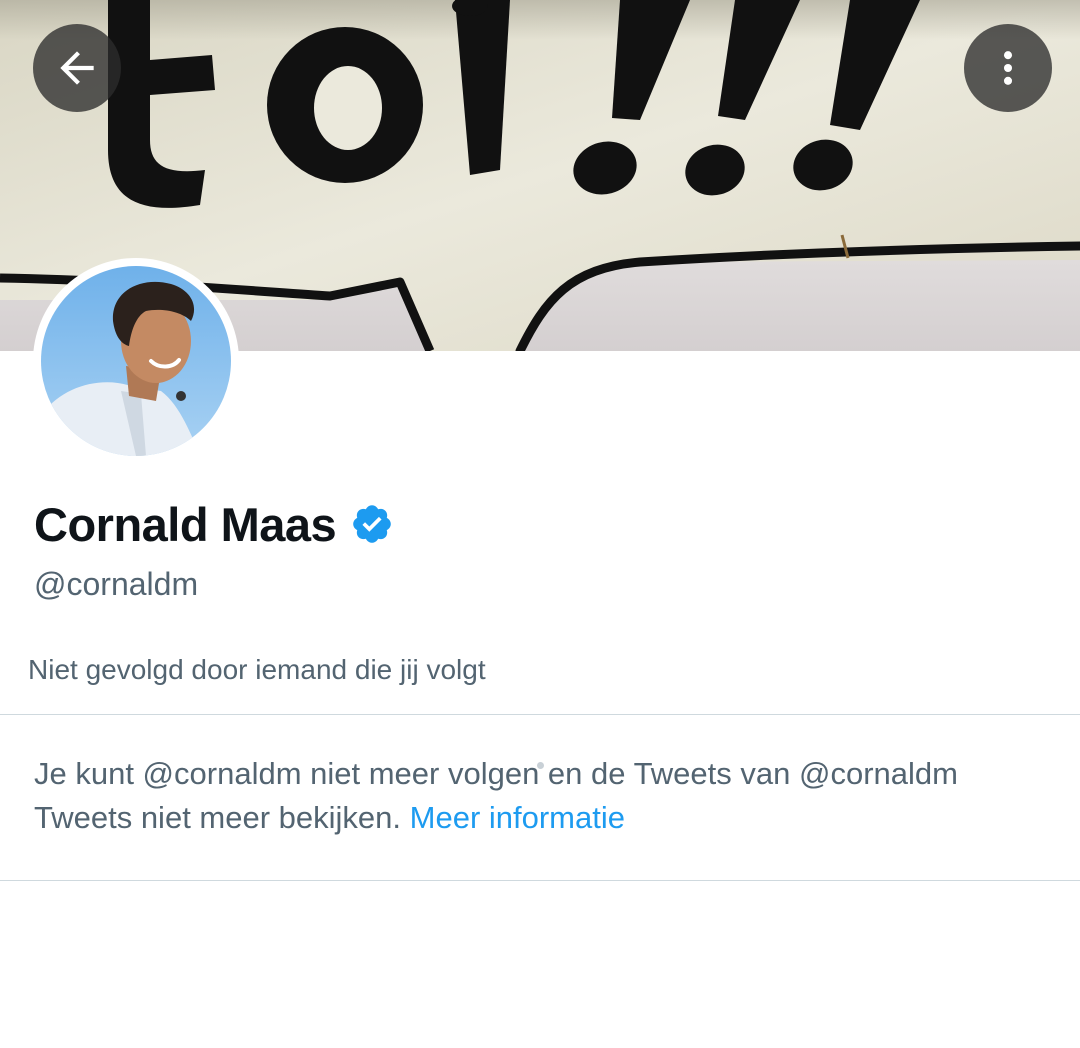 The image size is (1080, 1048). What do you see at coordinates (372, 524) in the screenshot?
I see `verified-badge-icon` at bounding box center [372, 524].